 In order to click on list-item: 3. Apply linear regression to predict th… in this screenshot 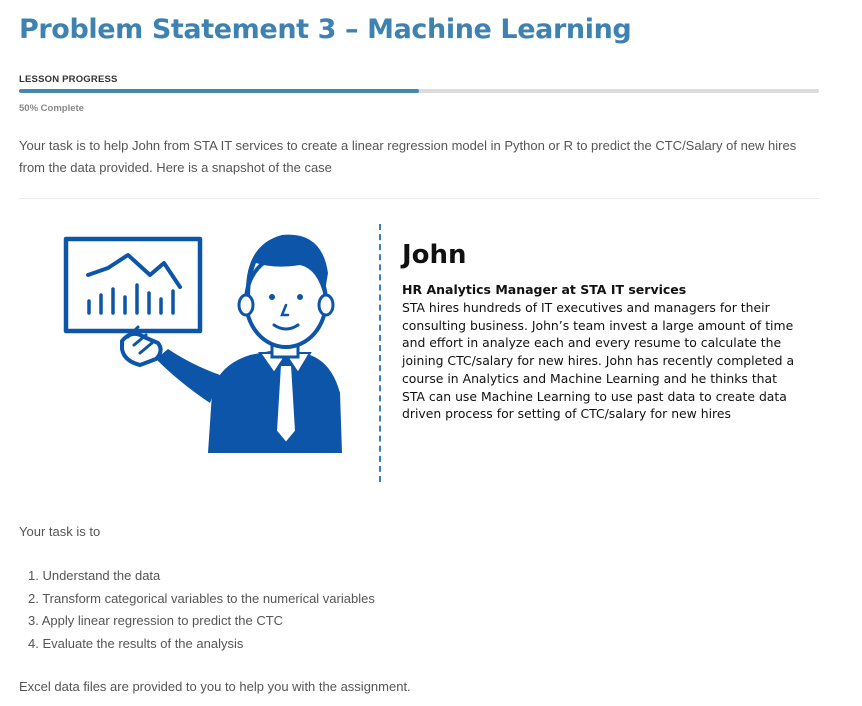, I will do `click(156, 620)`.